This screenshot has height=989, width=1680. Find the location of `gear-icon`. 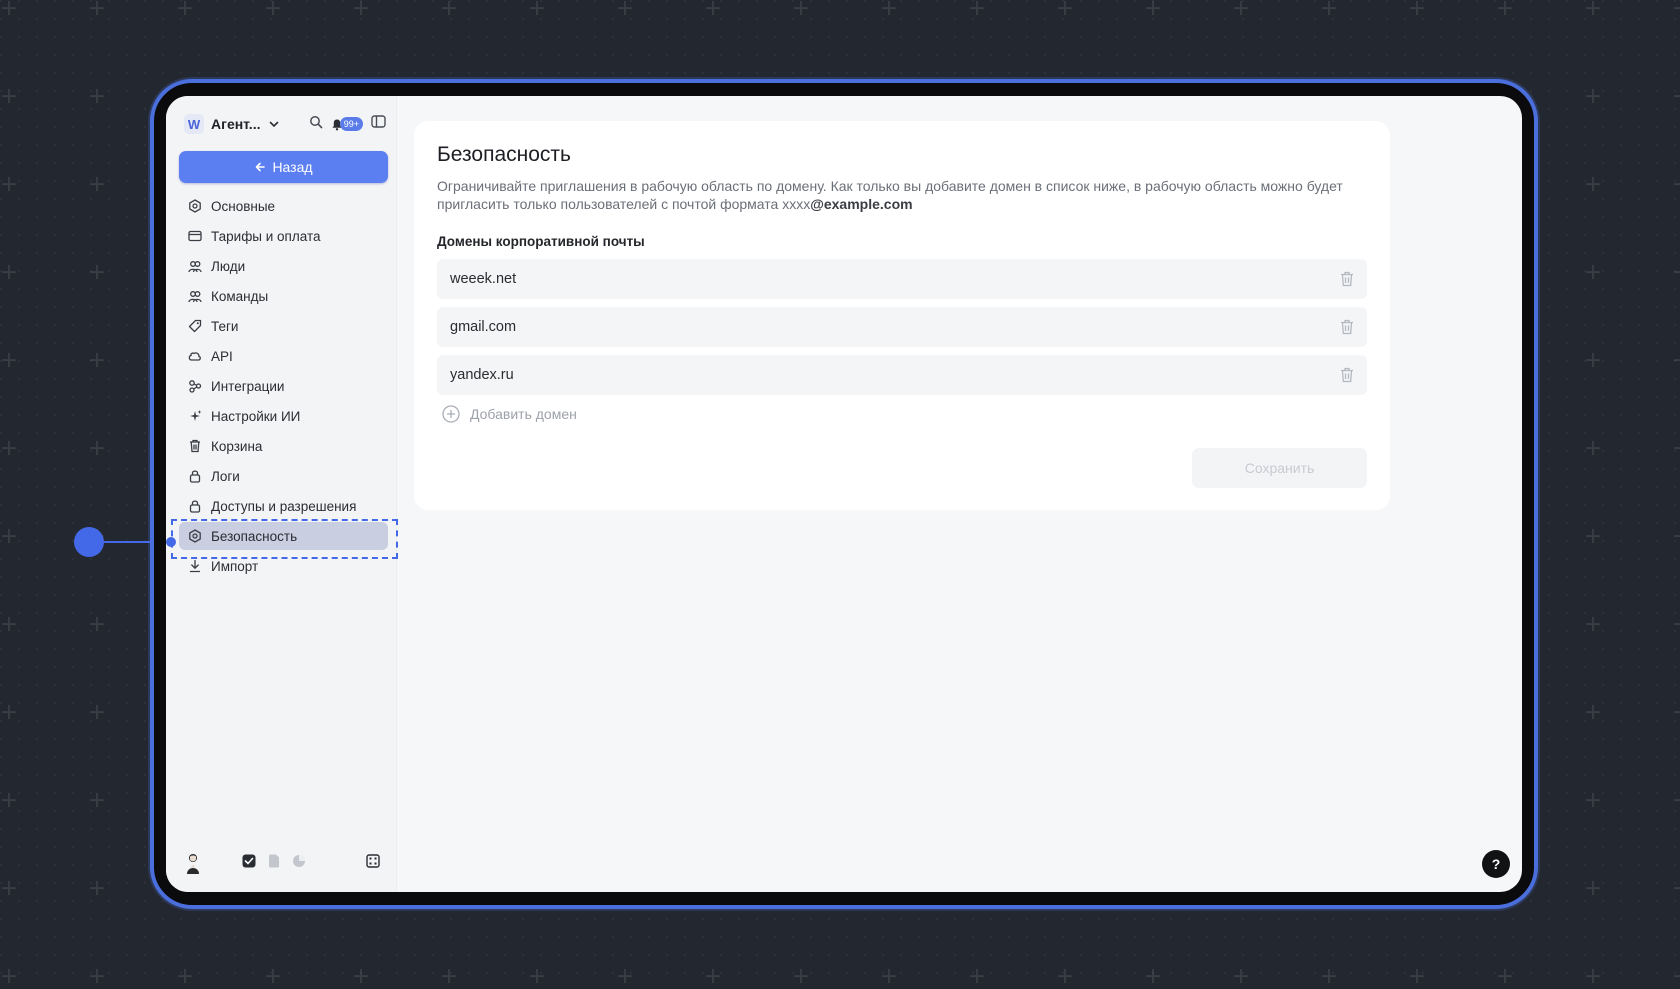

gear-icon is located at coordinates (195, 206).